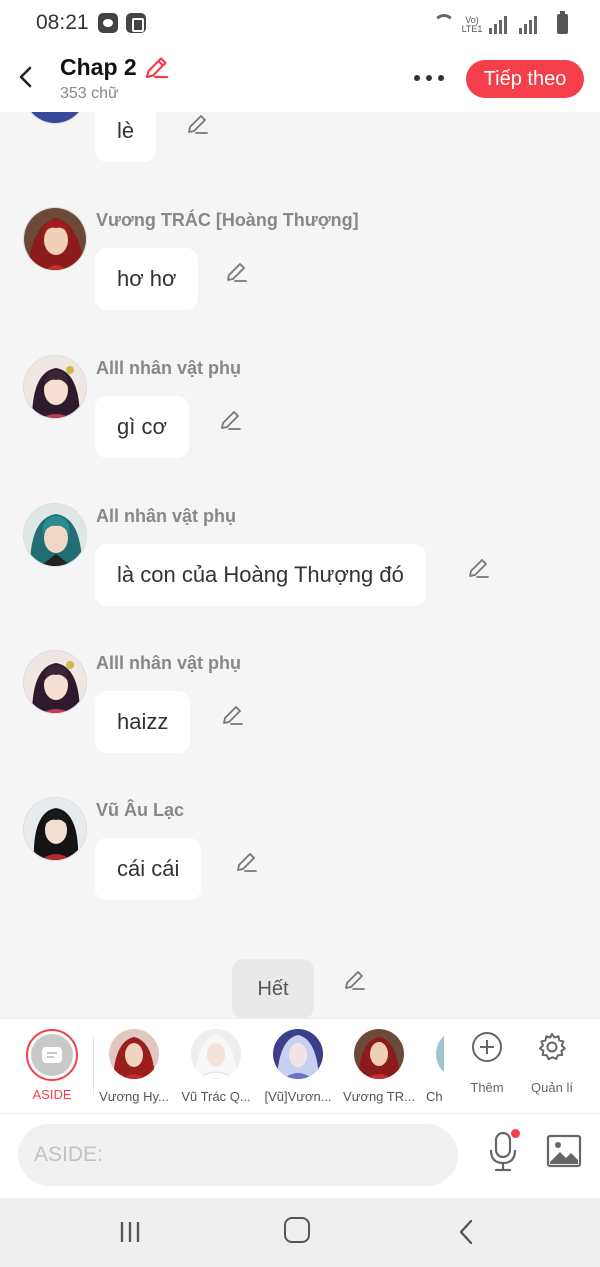 Image resolution: width=600 pixels, height=1267 pixels. What do you see at coordinates (89, 93) in the screenshot?
I see `word-count: 353 chữ` at bounding box center [89, 93].